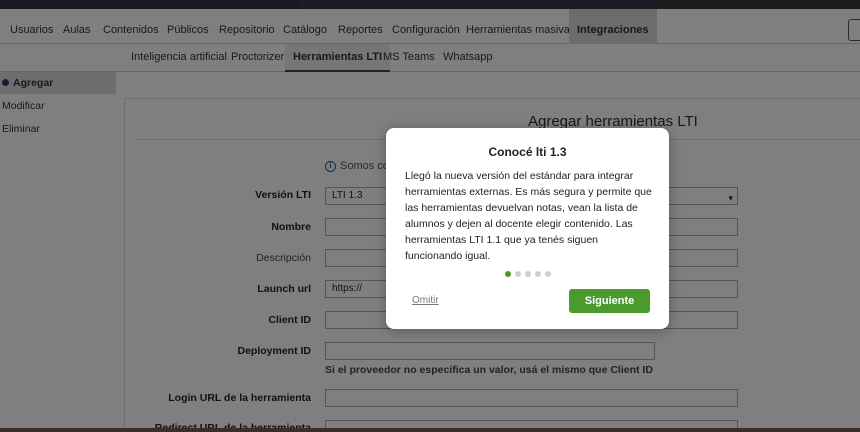 This screenshot has width=860, height=432. I want to click on skip-link: Omitir, so click(425, 300).